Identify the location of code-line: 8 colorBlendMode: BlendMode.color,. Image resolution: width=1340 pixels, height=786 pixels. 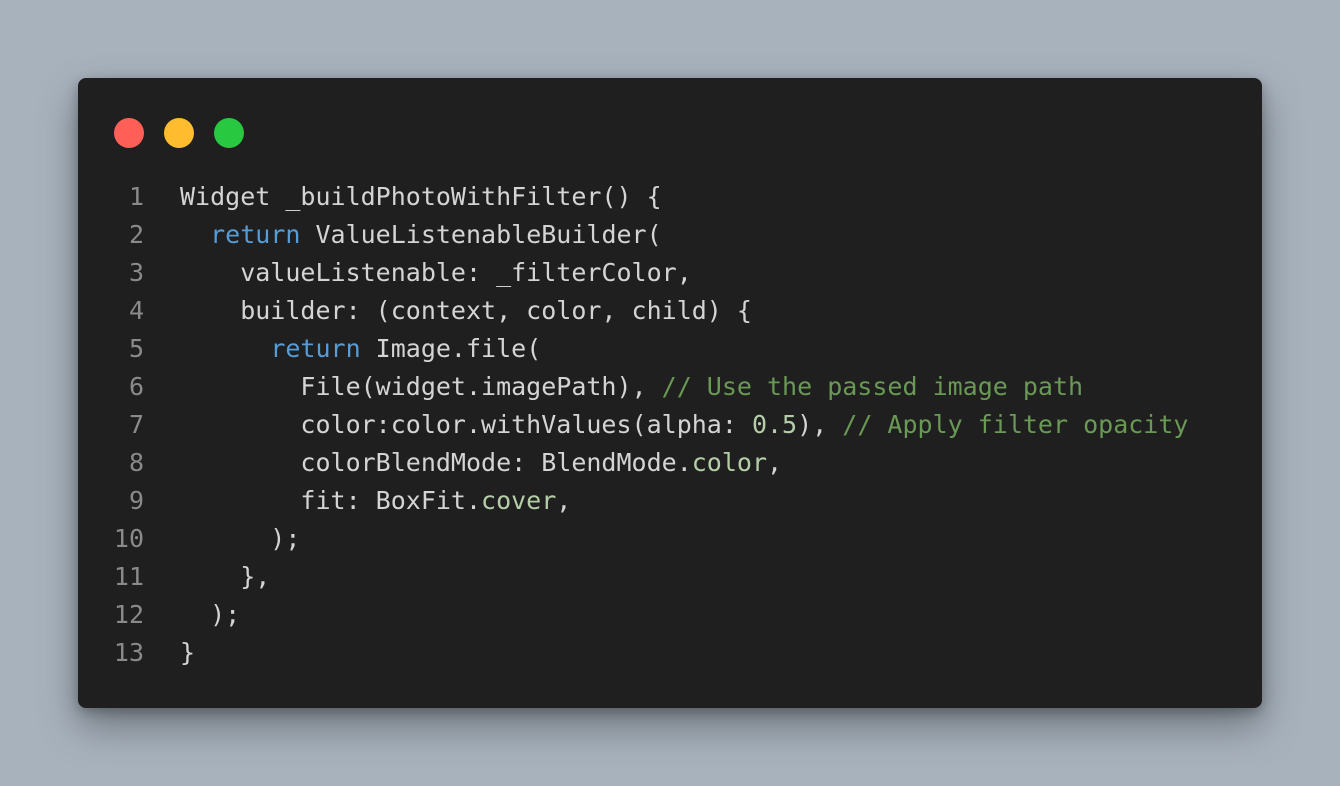
(670, 463).